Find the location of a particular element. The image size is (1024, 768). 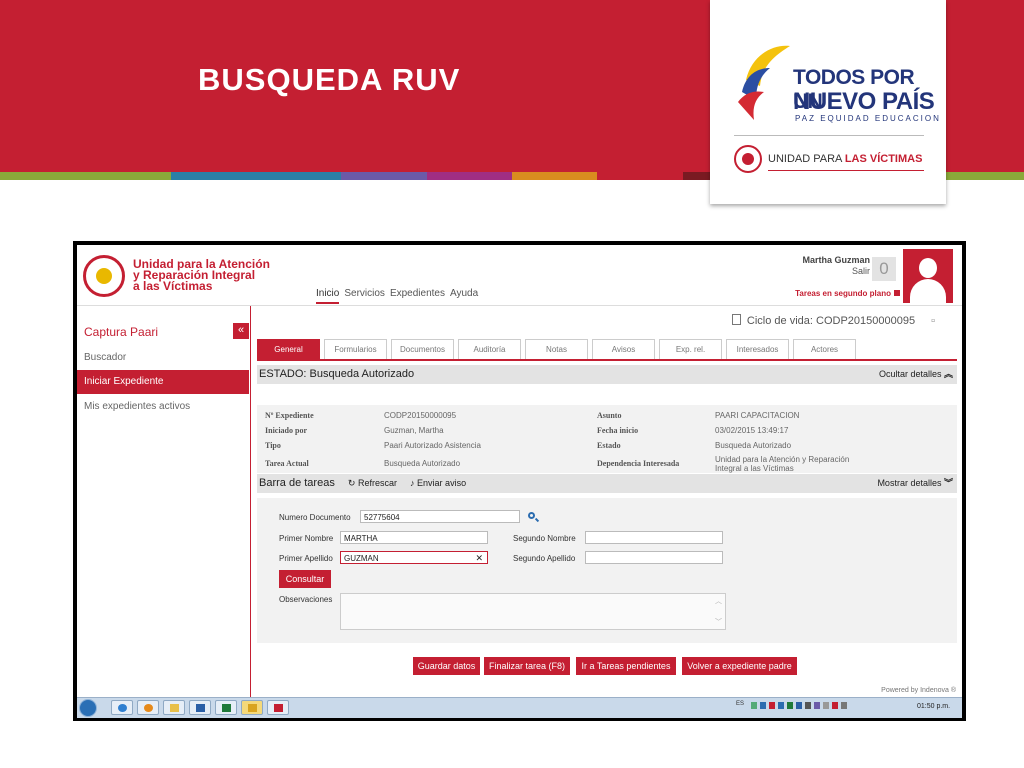

detail-label: Nº Expediente is located at coordinates (289, 415).